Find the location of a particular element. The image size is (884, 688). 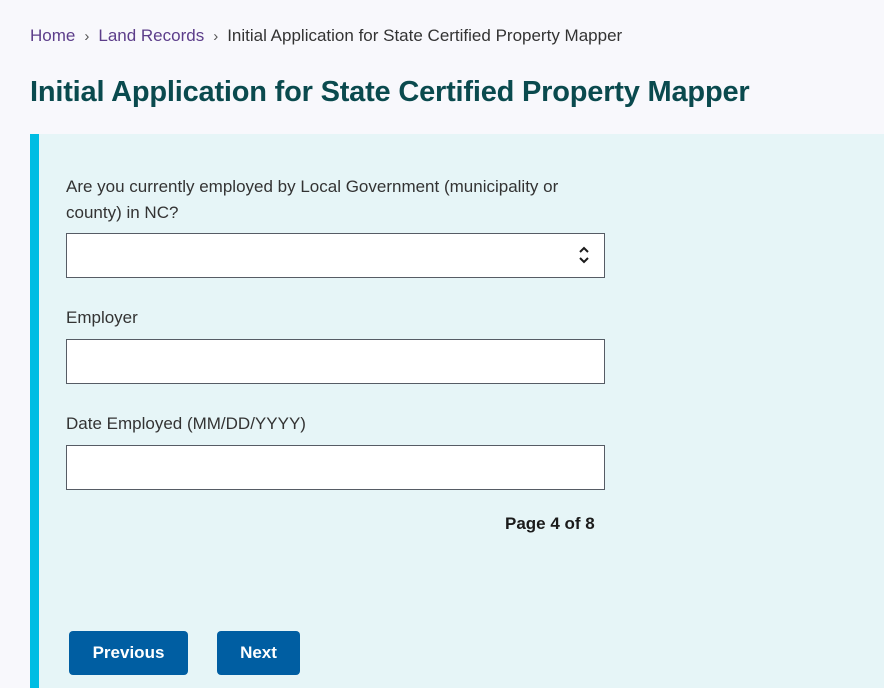

breadcrumb-home: Home is located at coordinates (52, 35).